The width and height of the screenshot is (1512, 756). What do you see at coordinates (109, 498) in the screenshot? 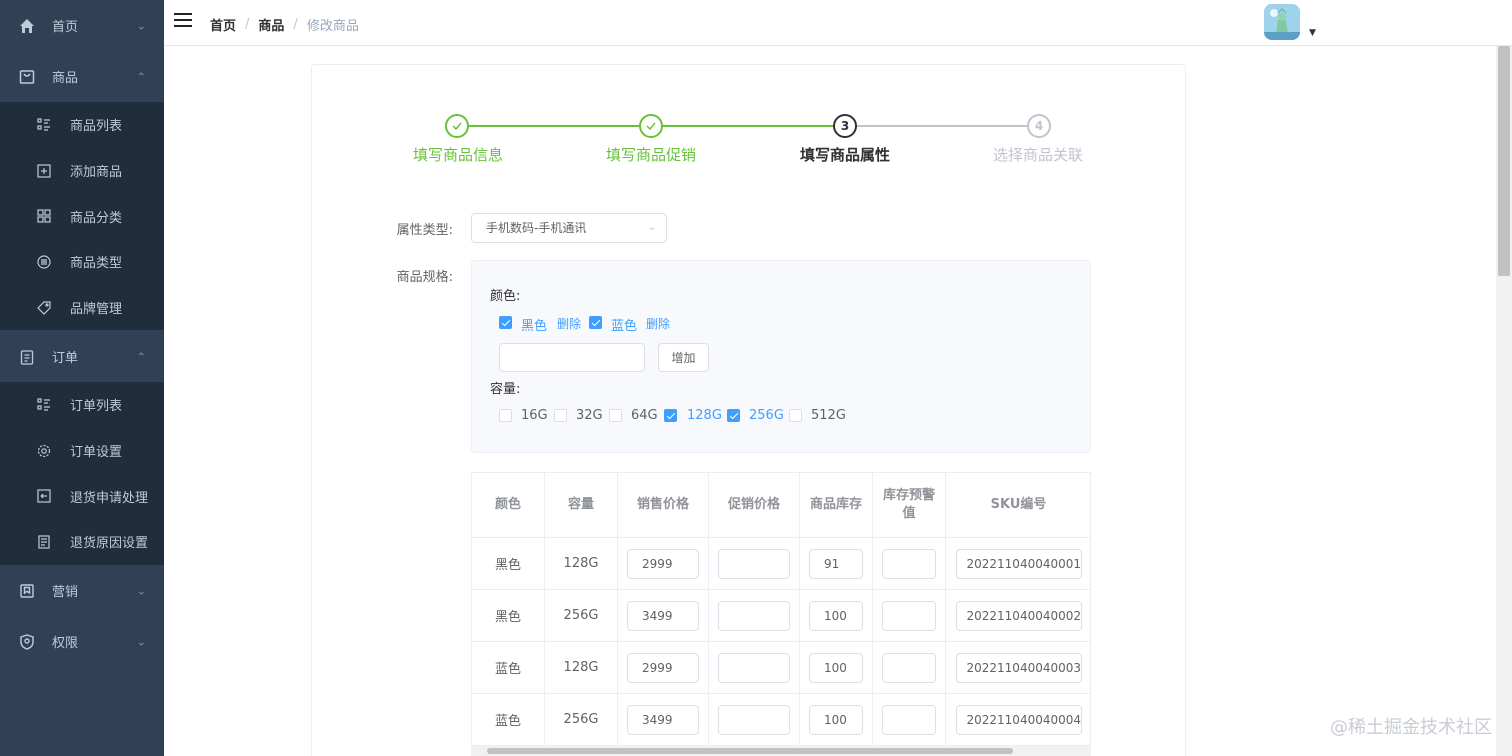
I see `sidebar-item-label: 退货申请处理` at bounding box center [109, 498].